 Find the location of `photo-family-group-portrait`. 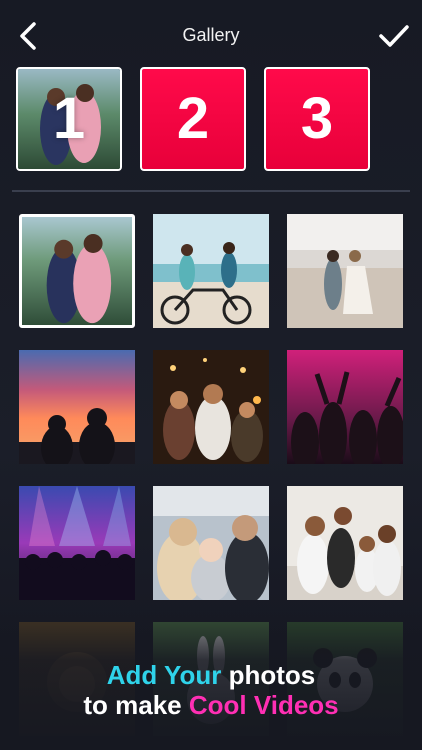

photo-family-group-portrait is located at coordinates (345, 543).